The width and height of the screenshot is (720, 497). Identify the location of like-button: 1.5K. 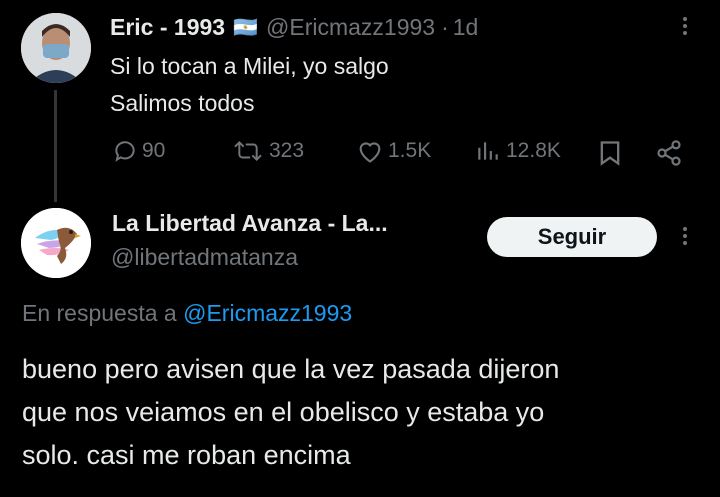
(393, 151).